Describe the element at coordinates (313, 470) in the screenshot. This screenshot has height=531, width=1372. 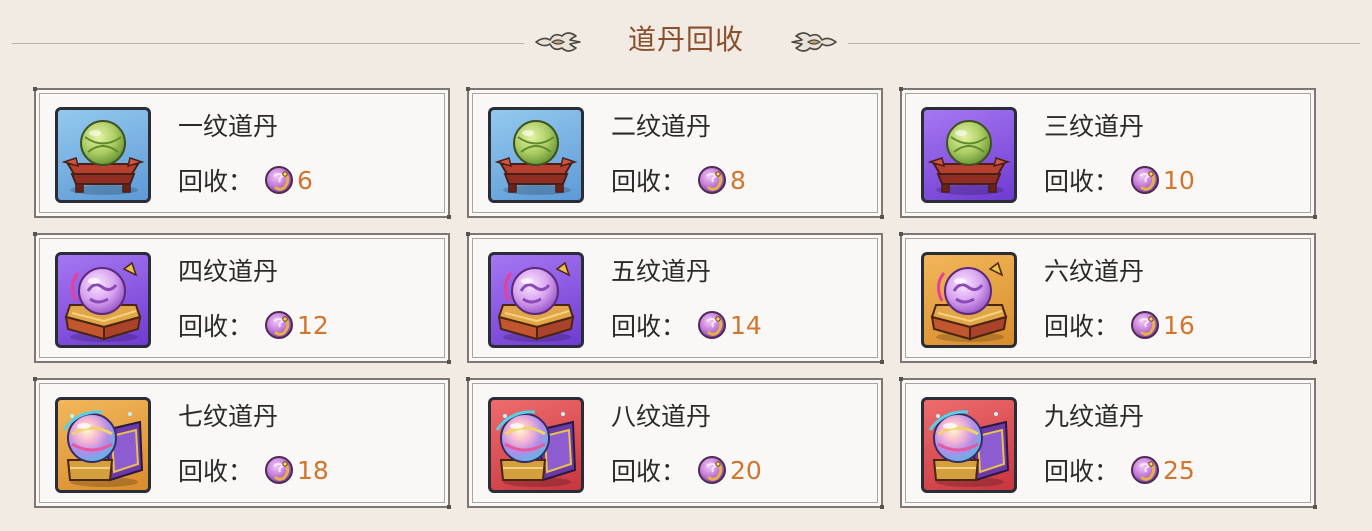
I see `recycle-value: 18` at that location.